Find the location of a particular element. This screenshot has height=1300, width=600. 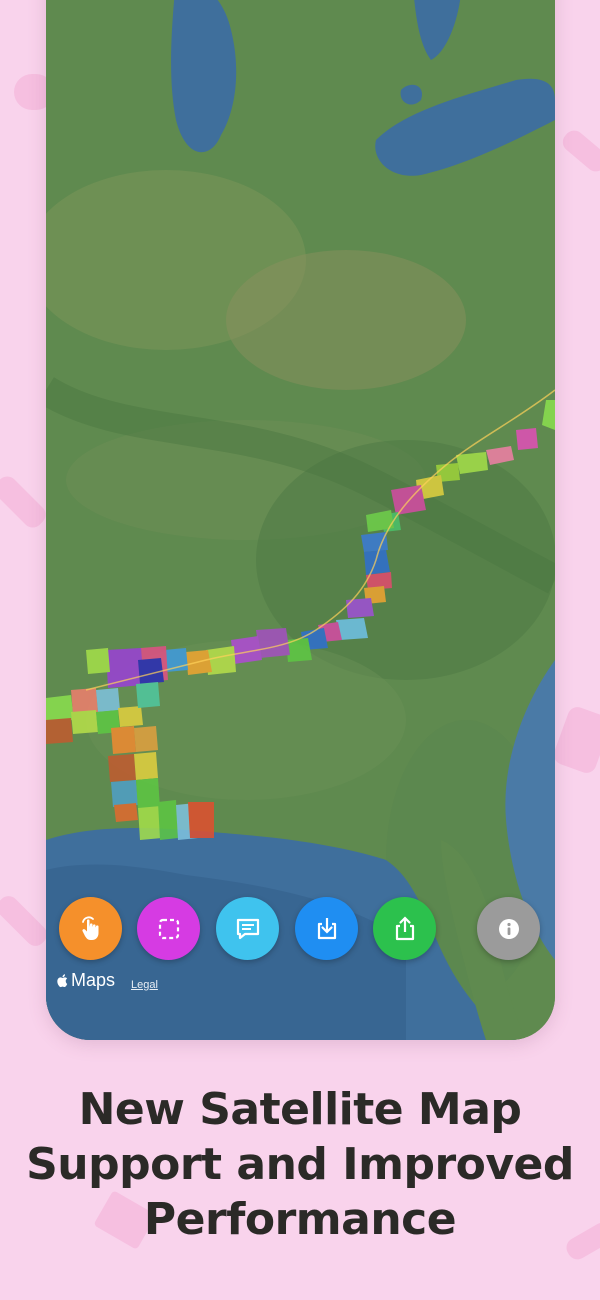

comment-button is located at coordinates (247, 928).